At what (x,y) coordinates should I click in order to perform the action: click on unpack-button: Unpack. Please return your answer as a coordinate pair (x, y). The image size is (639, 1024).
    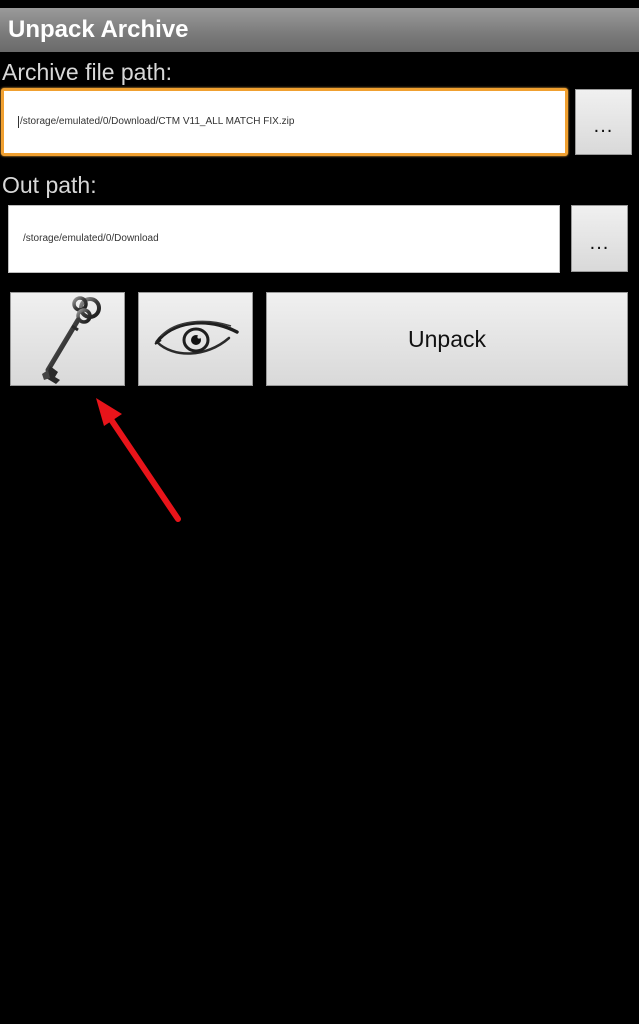
    Looking at the image, I should click on (447, 339).